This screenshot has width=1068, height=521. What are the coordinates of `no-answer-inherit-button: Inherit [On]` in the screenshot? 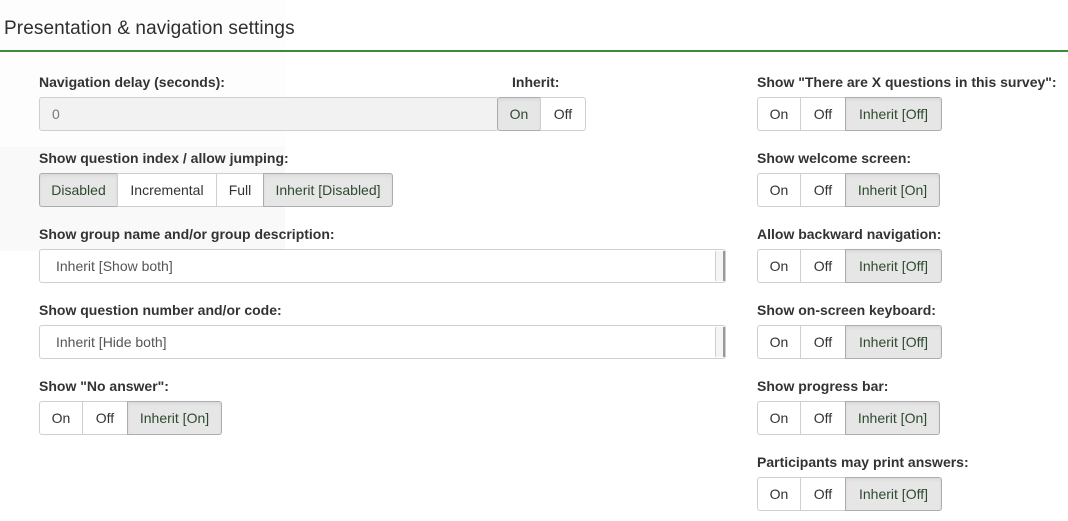 It's located at (174, 418).